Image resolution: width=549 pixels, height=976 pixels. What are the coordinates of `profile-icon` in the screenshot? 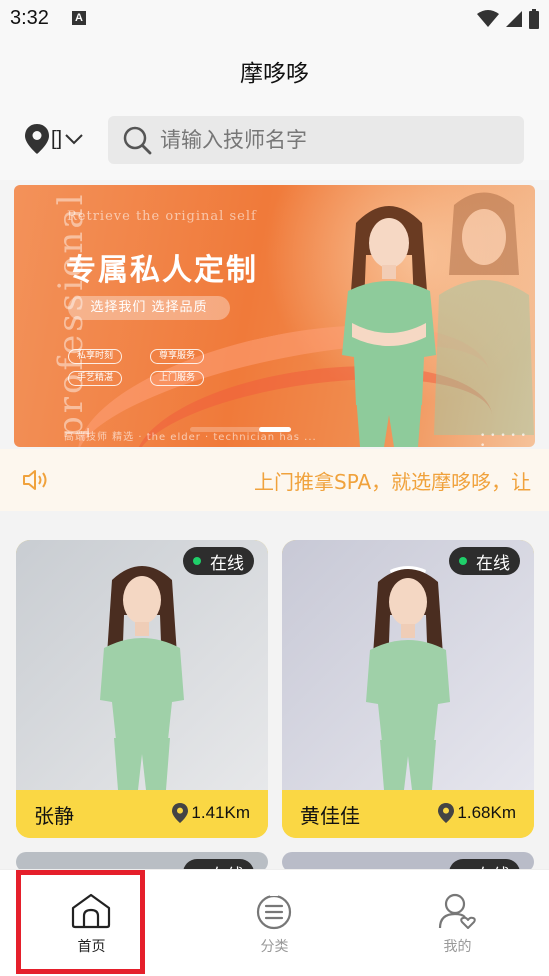 It's located at (457, 911).